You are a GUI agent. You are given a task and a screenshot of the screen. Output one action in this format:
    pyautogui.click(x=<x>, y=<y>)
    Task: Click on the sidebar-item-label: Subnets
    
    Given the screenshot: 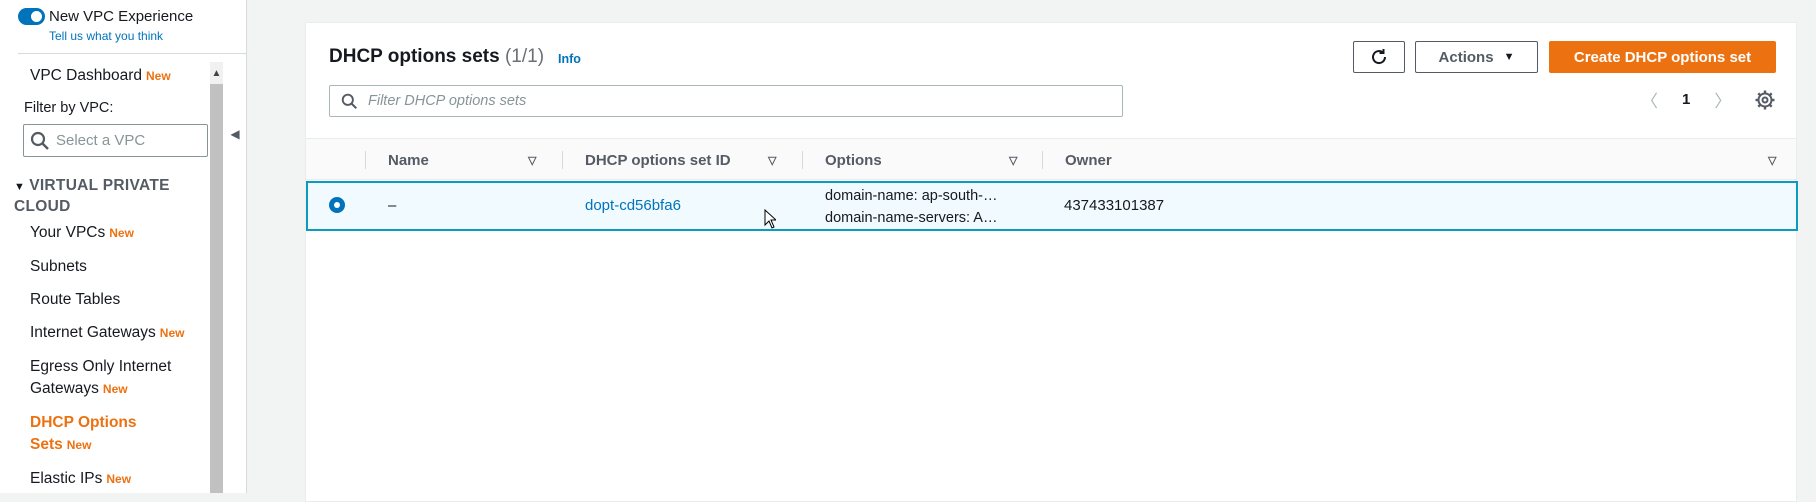 What is the action you would take?
    pyautogui.click(x=58, y=266)
    